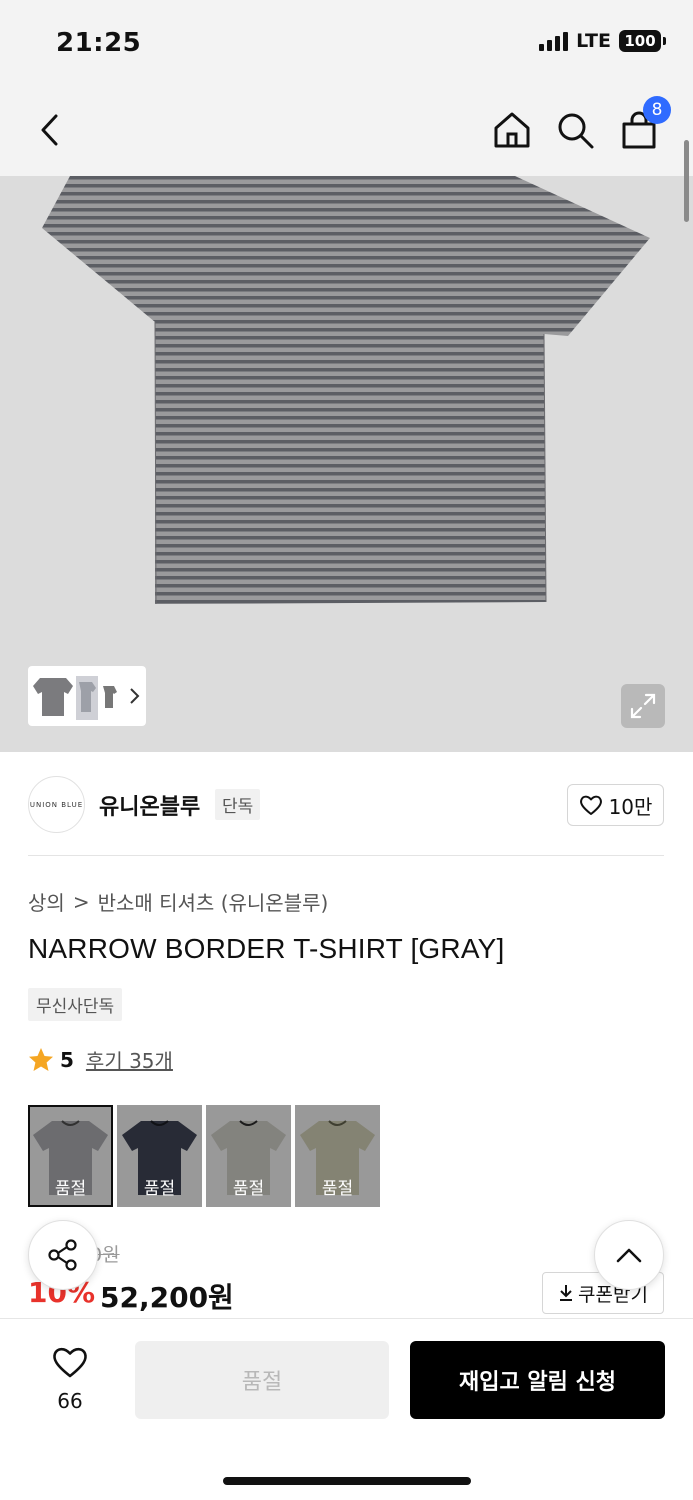 This screenshot has width=693, height=1500. Describe the element at coordinates (262, 1380) in the screenshot. I see `soldout-button: 품절` at that location.